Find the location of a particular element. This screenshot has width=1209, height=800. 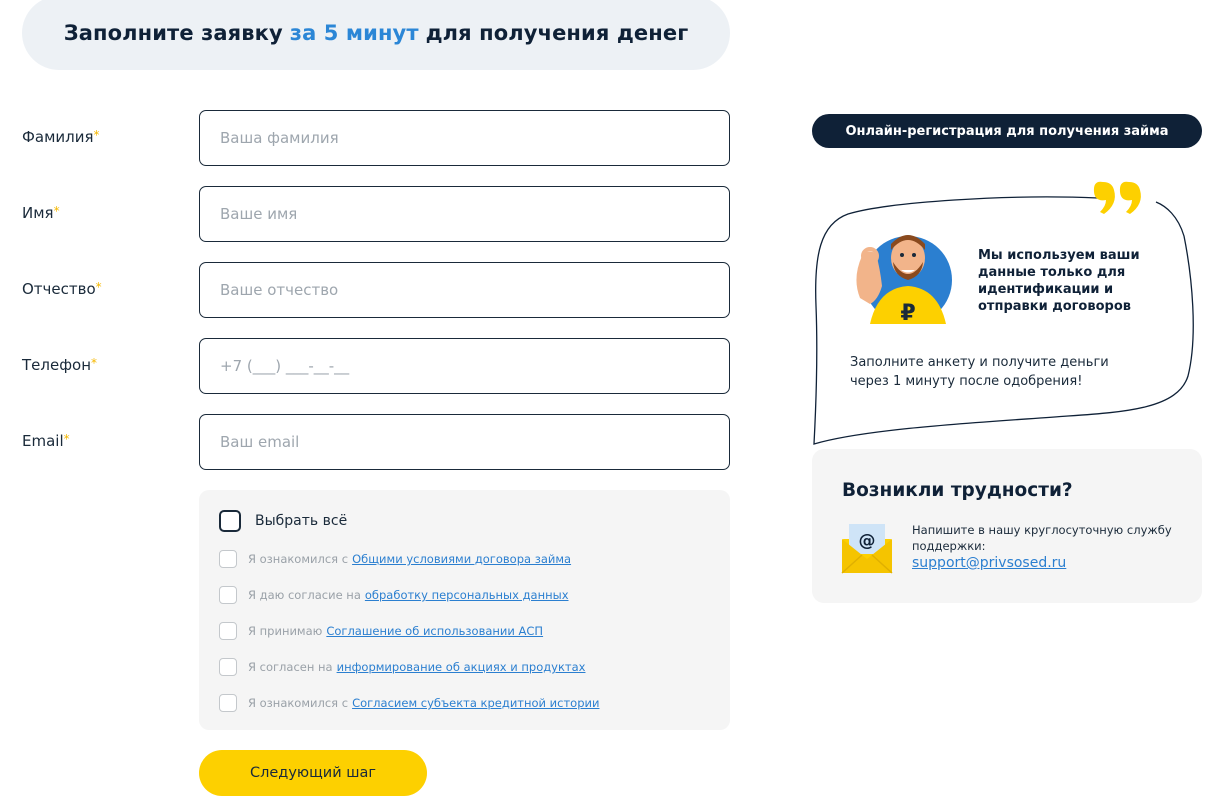

field-label: Телефон* is located at coordinates (60, 365).